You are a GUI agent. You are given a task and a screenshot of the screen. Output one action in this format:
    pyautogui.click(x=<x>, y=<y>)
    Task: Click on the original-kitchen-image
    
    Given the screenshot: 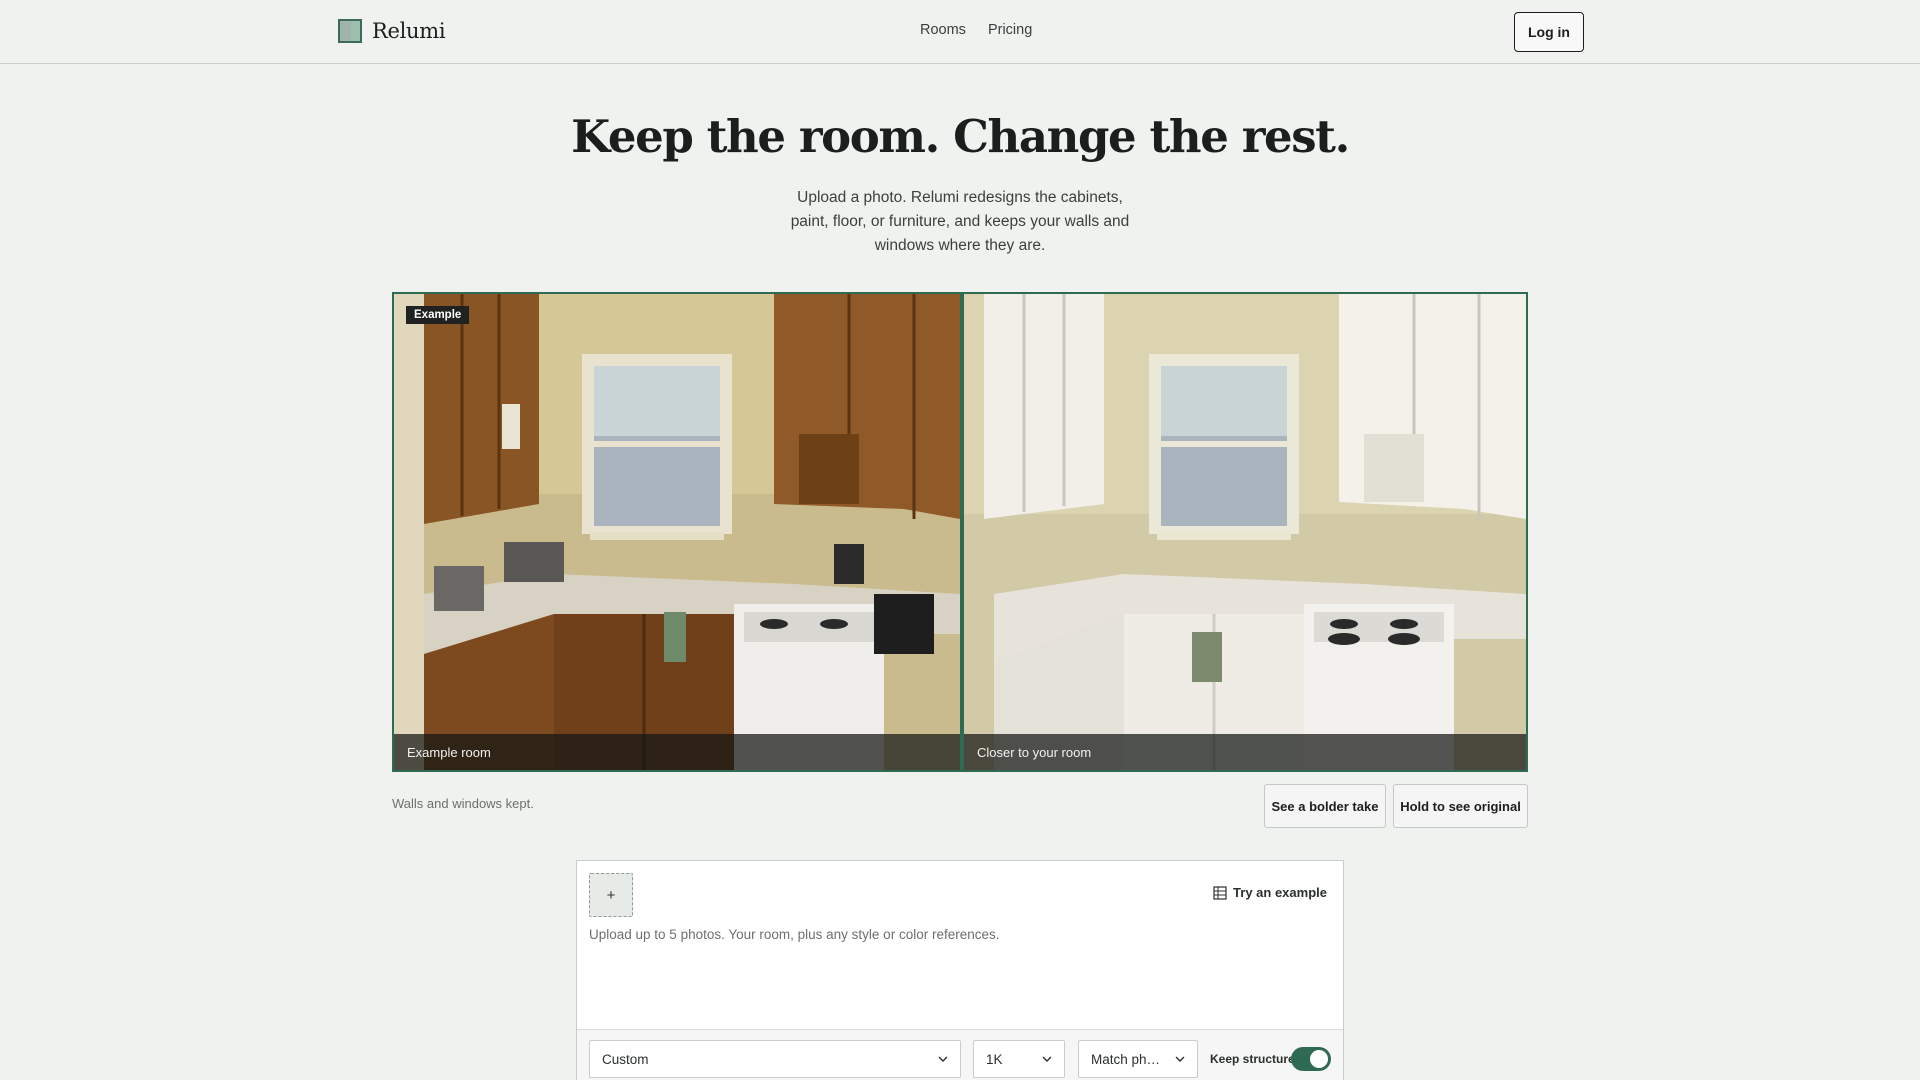 What is the action you would take?
    pyautogui.click(x=677, y=532)
    